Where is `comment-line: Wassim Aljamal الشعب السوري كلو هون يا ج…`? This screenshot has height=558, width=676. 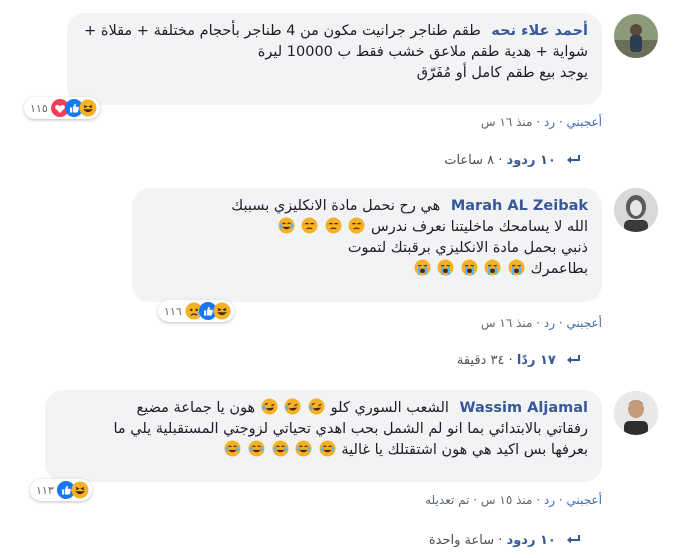
comment-line: Wassim Aljamal الشعب السوري كلو هون يا ج… is located at coordinates (323, 408).